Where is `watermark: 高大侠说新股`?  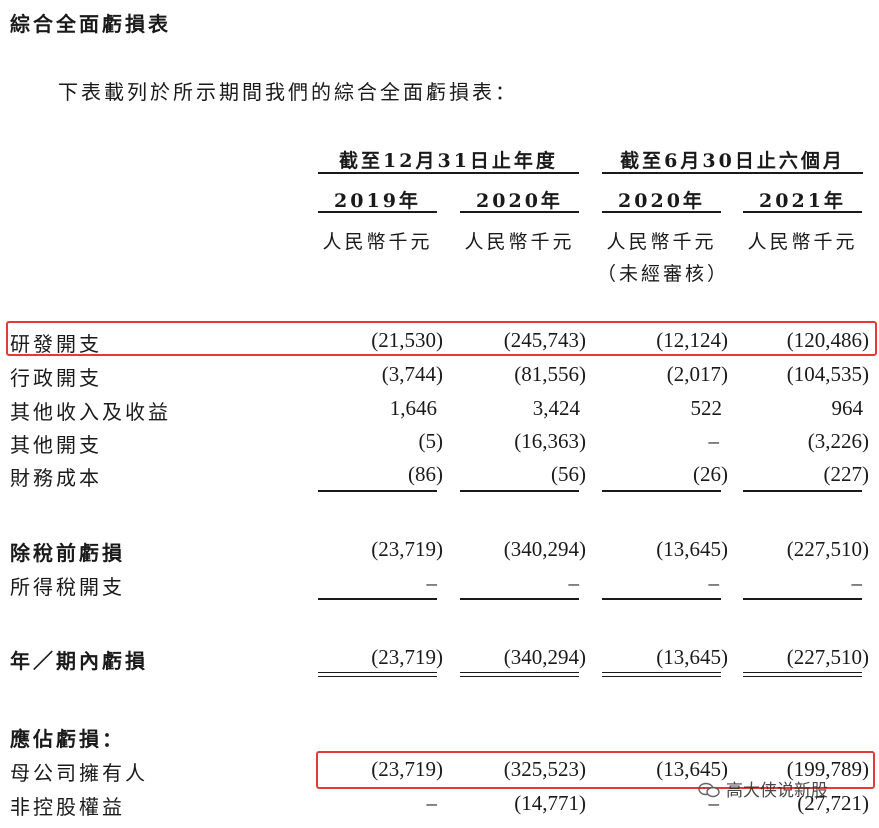
watermark: 高大侠说新股 is located at coordinates (763, 788).